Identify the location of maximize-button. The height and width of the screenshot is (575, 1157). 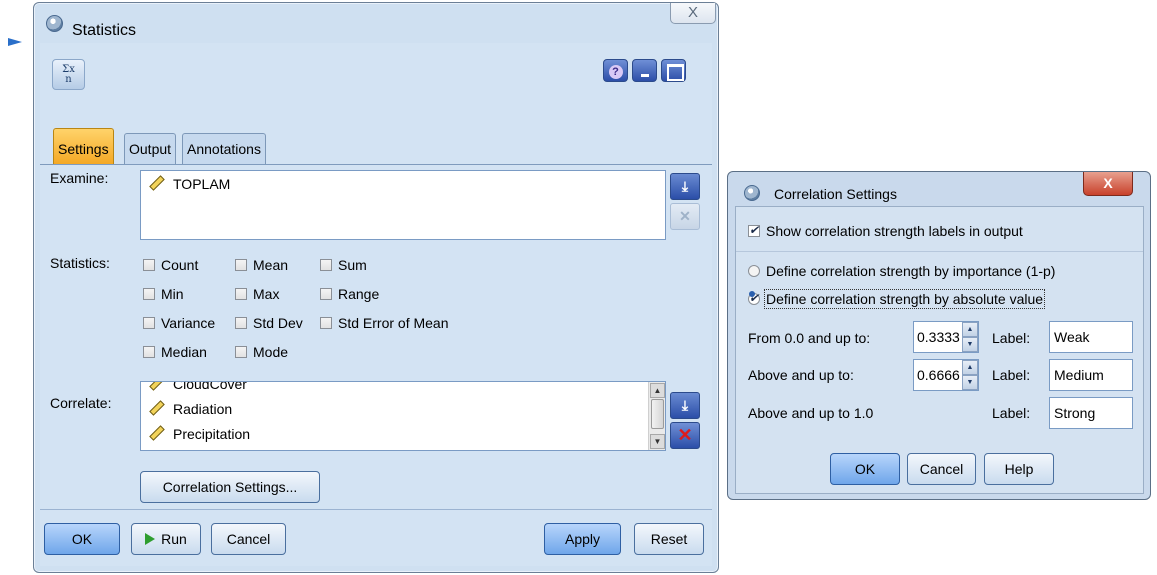
(673, 70).